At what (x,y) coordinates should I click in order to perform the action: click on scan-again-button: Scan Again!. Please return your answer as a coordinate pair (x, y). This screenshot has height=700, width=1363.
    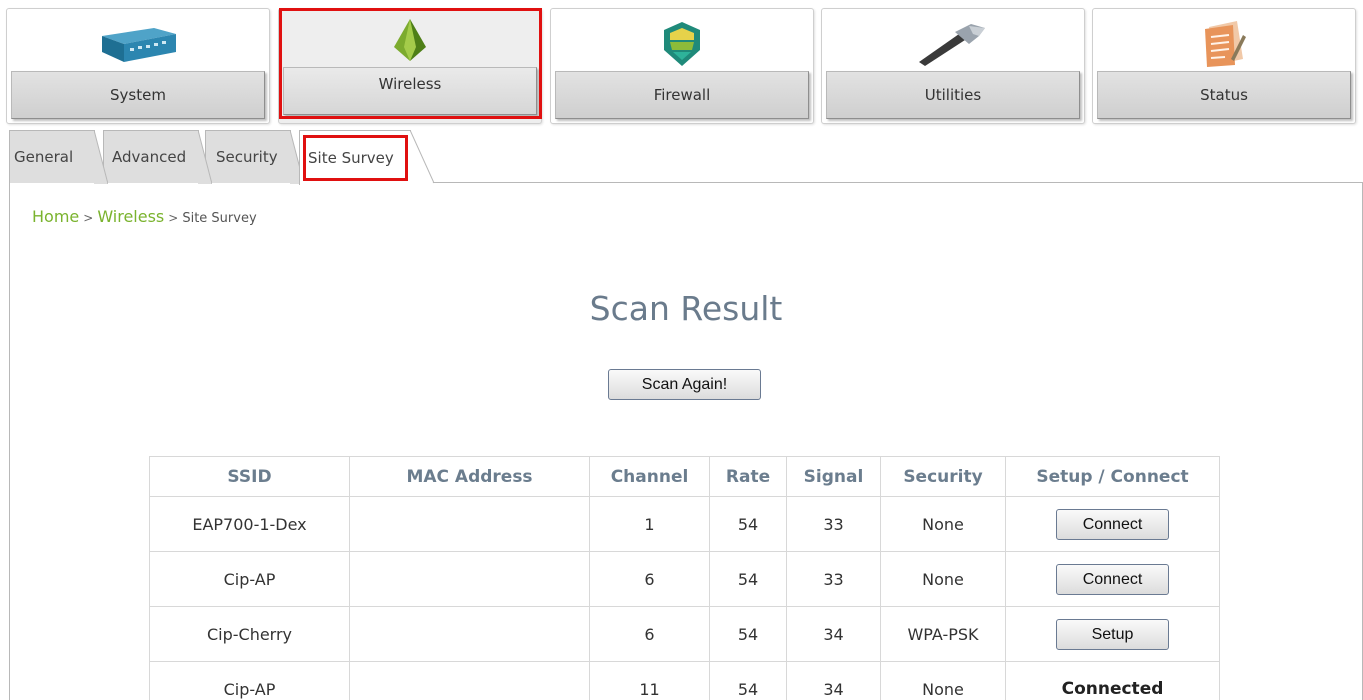
    Looking at the image, I should click on (684, 384).